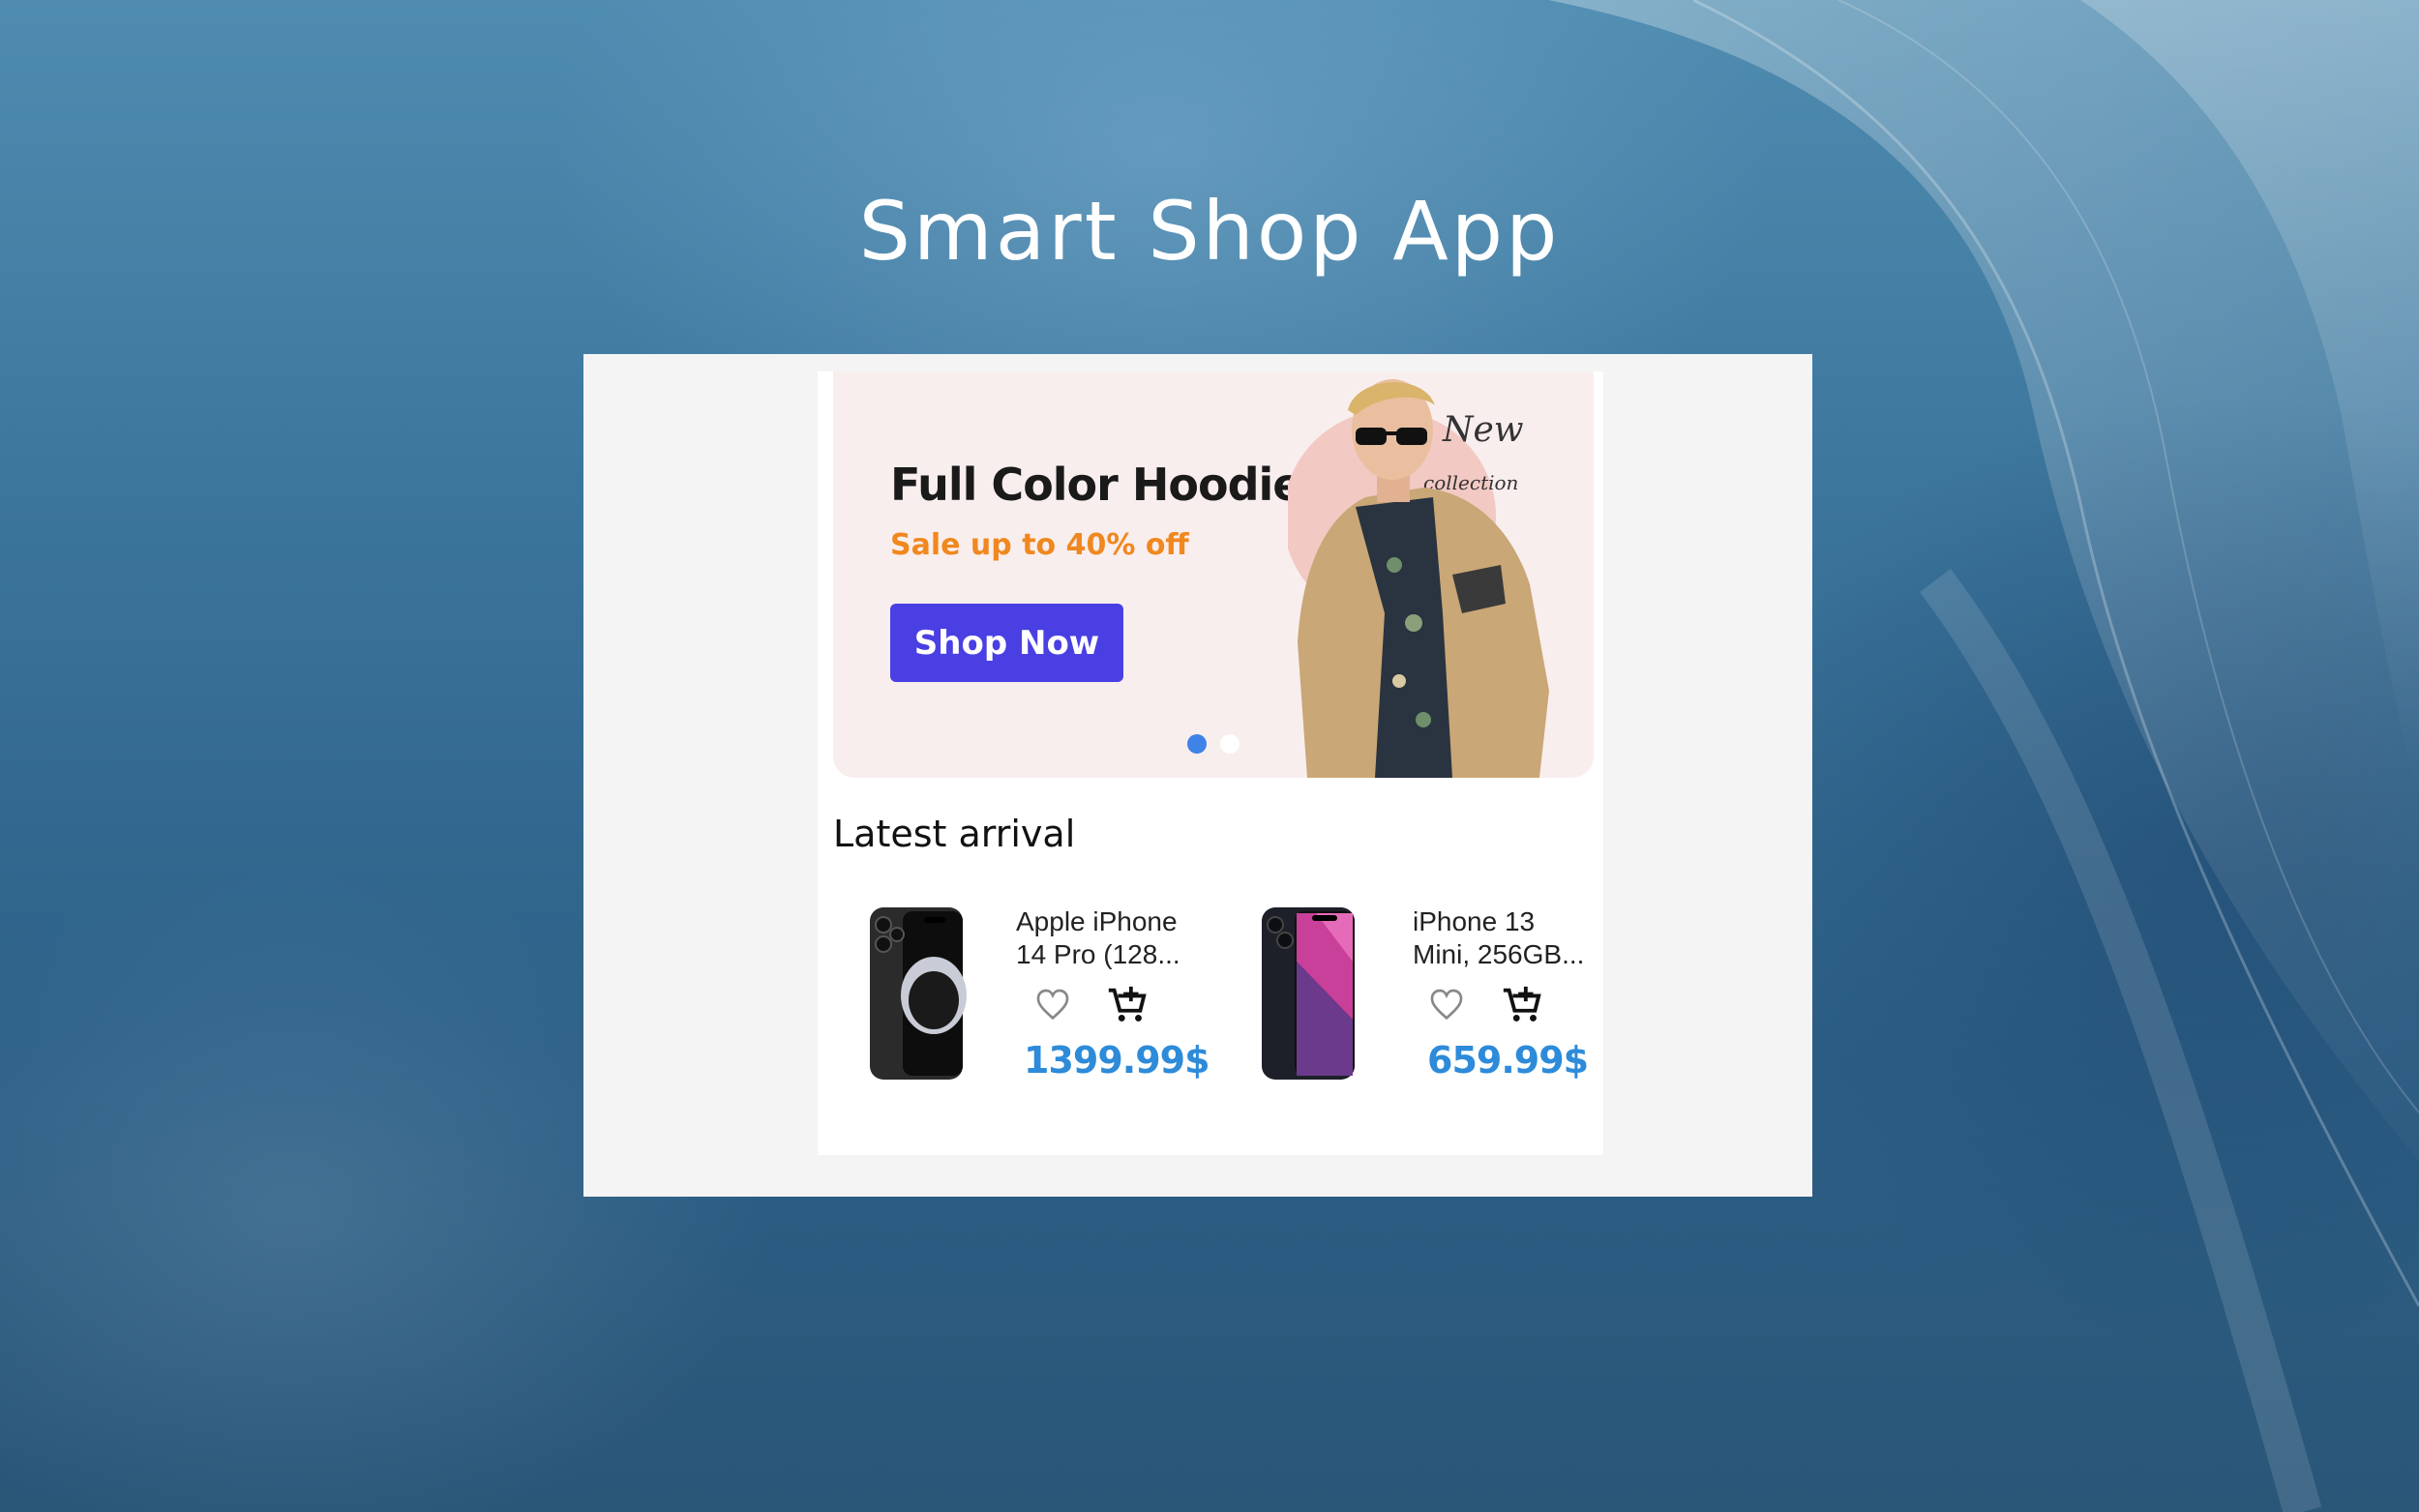 The image size is (2419, 1512). I want to click on carousel-dot-active, so click(1197, 744).